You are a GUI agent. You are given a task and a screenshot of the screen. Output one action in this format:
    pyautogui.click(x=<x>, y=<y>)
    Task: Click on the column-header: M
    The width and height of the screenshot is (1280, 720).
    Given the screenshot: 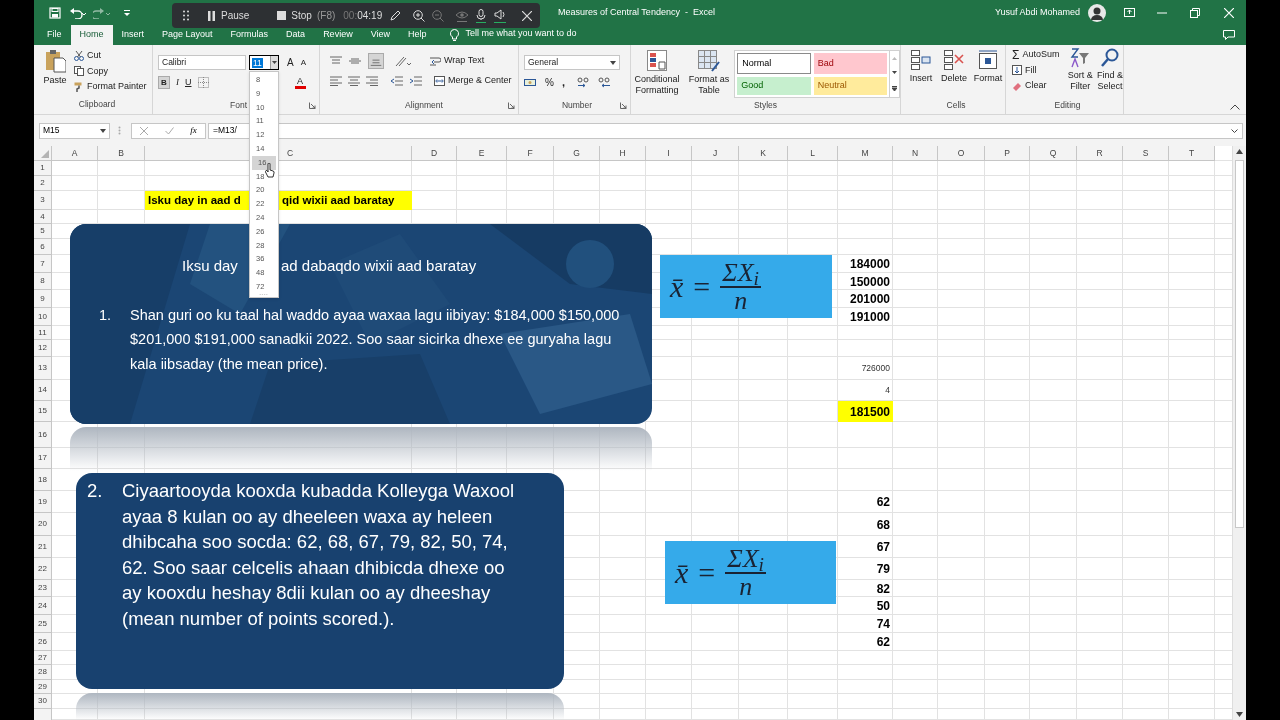 What is the action you would take?
    pyautogui.click(x=865, y=153)
    